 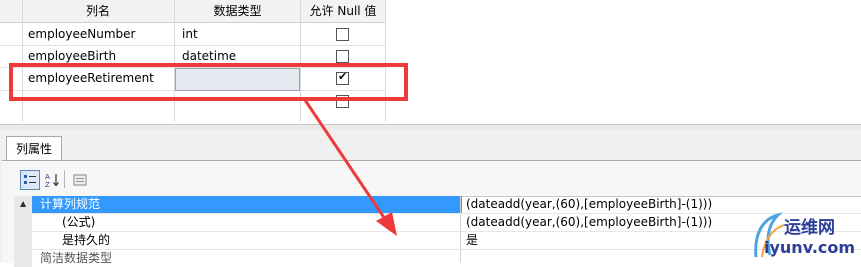 What do you see at coordinates (809, 228) in the screenshot?
I see `watermark-brand: 运维网` at bounding box center [809, 228].